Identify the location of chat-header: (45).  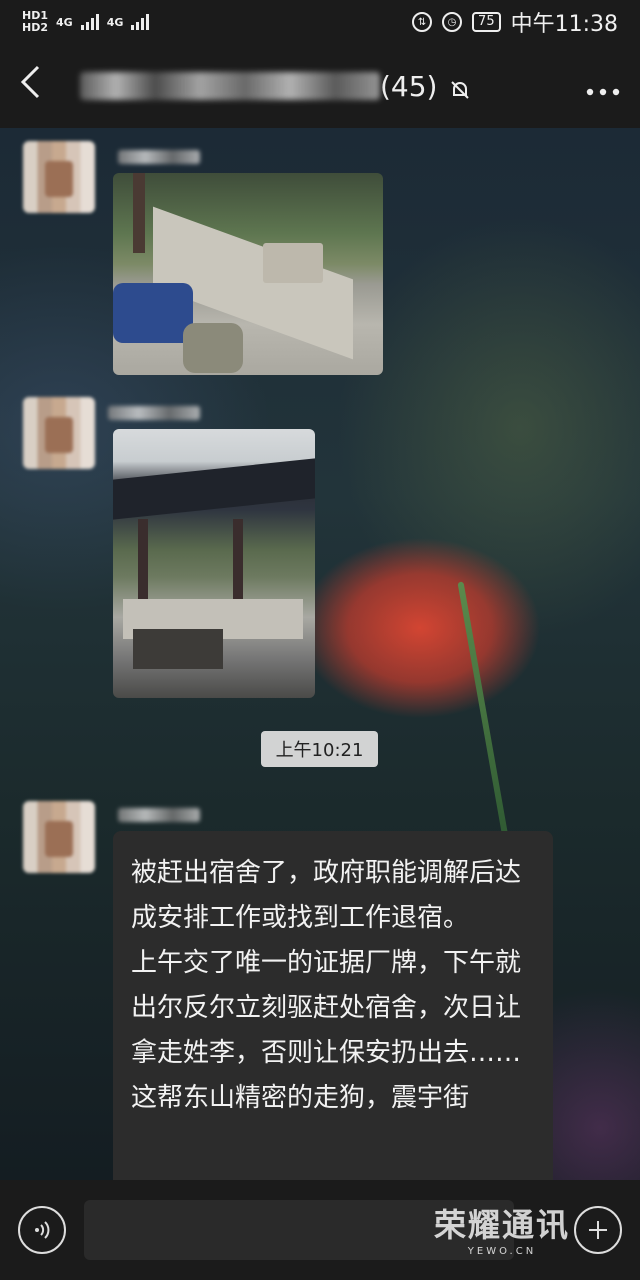
(320, 86).